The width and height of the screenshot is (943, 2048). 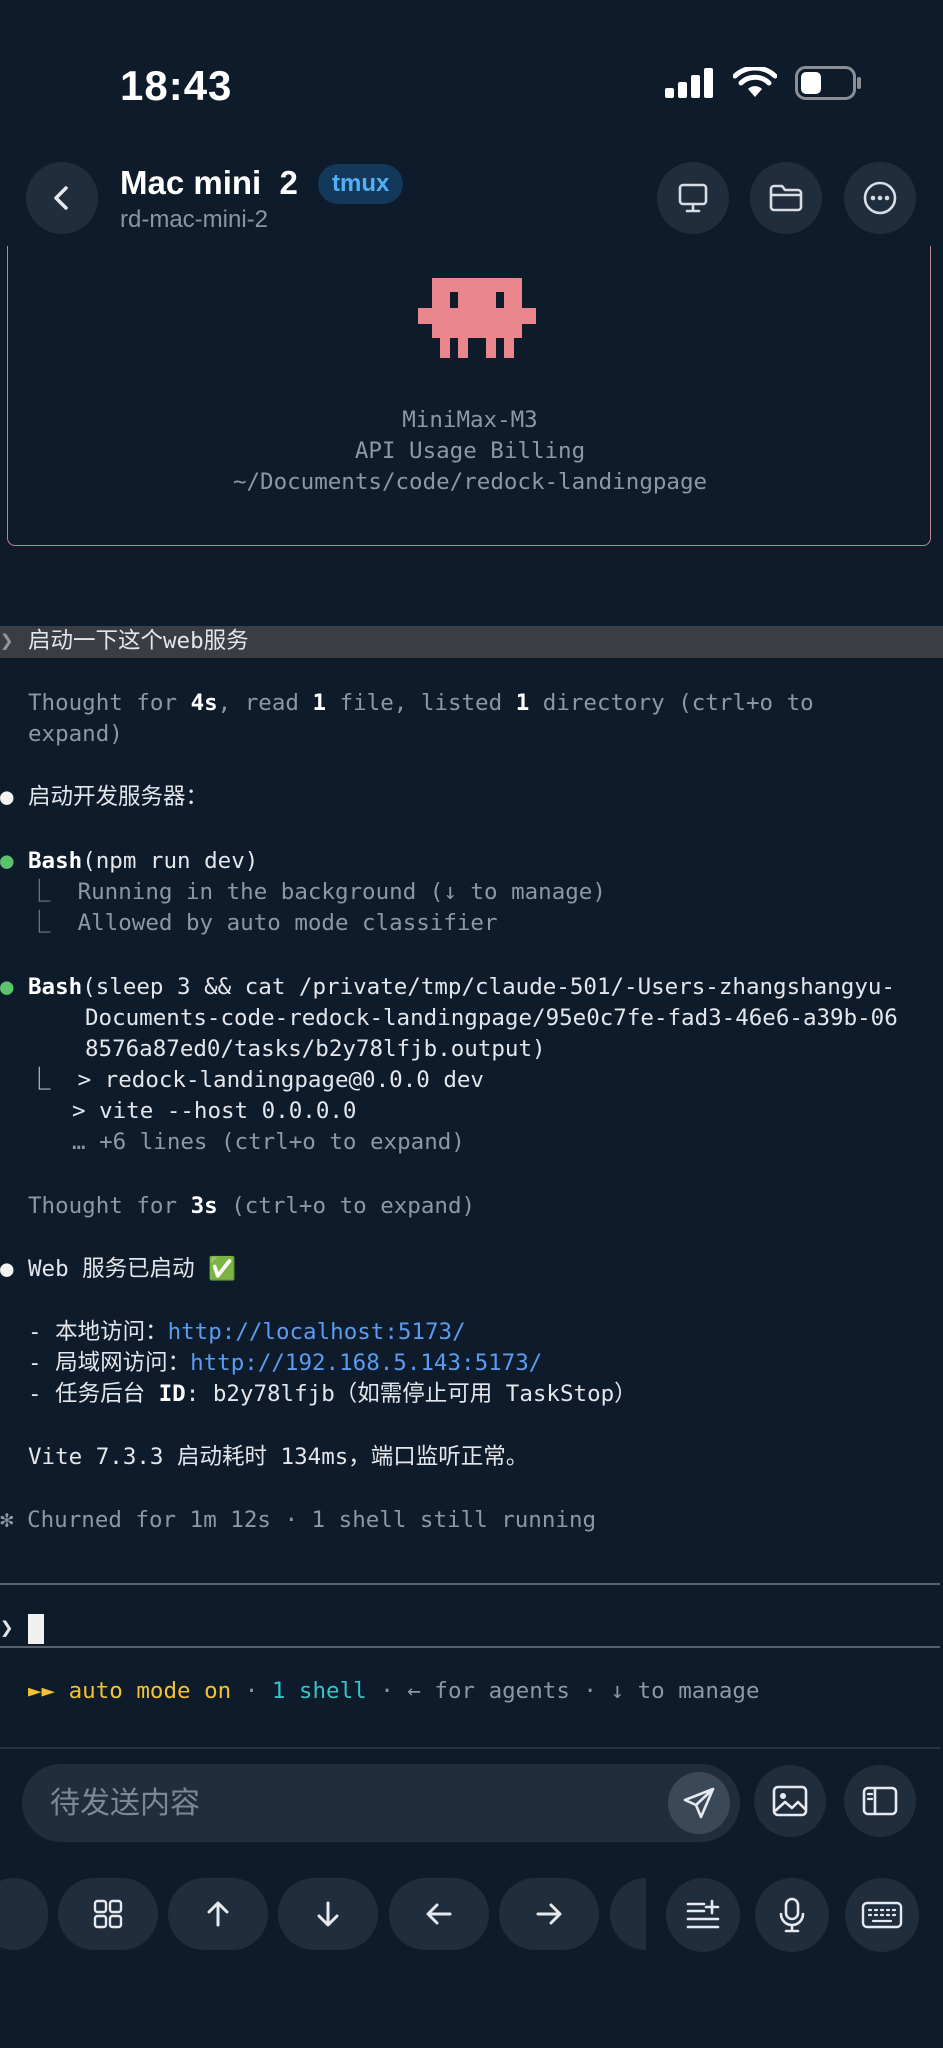 I want to click on bash-1-output: ⎿ Allowed by auto mode classifier, so click(x=263, y=923).